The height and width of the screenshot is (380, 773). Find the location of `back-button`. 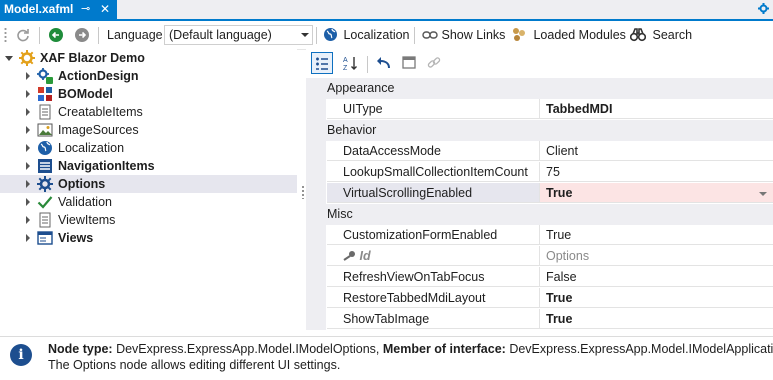

back-button is located at coordinates (56, 35).